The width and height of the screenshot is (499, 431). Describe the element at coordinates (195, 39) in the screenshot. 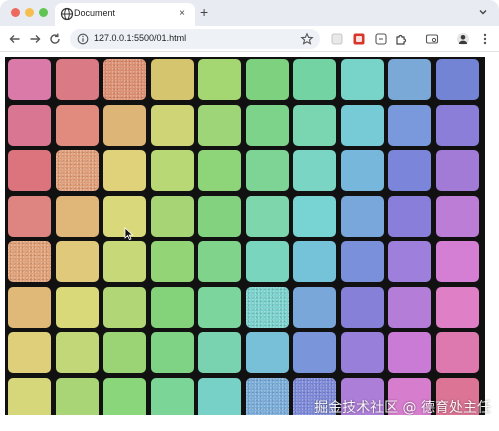

I see `address-bar: 127.0.0.1:5500/01.html` at that location.